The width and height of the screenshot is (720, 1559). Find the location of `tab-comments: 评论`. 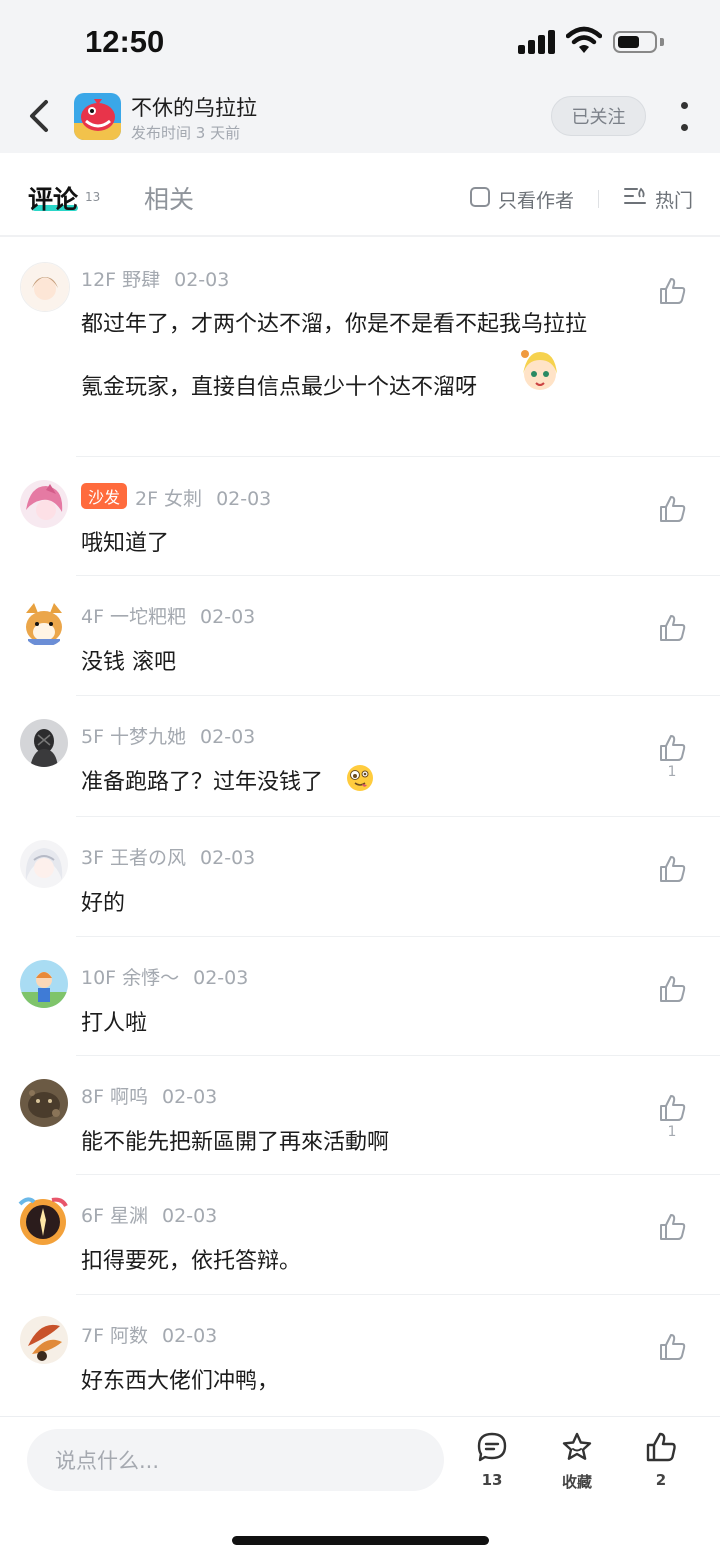

tab-comments: 评论 is located at coordinates (53, 198).